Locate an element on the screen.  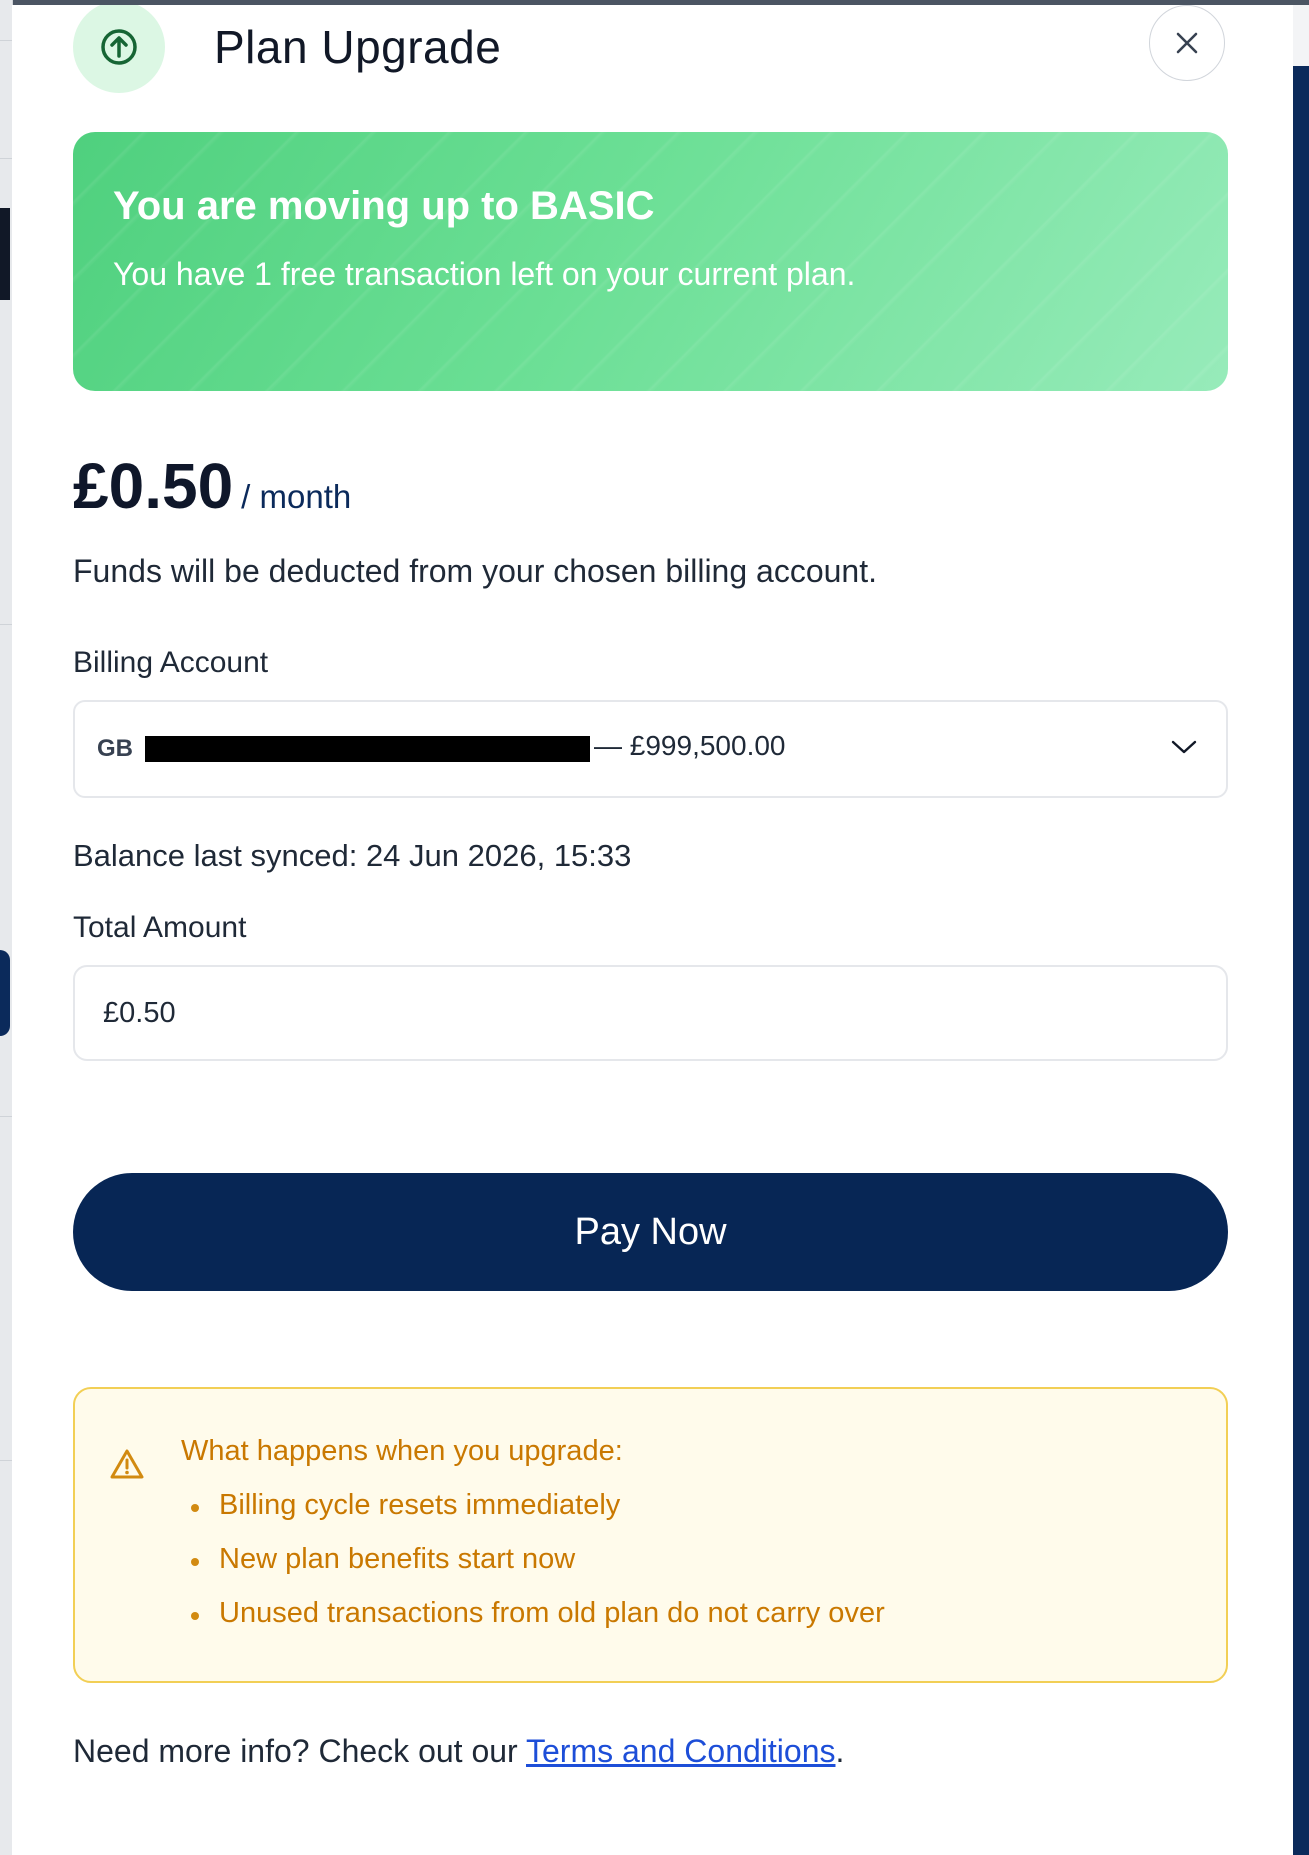
arrow-up-circle-icon is located at coordinates (119, 49).